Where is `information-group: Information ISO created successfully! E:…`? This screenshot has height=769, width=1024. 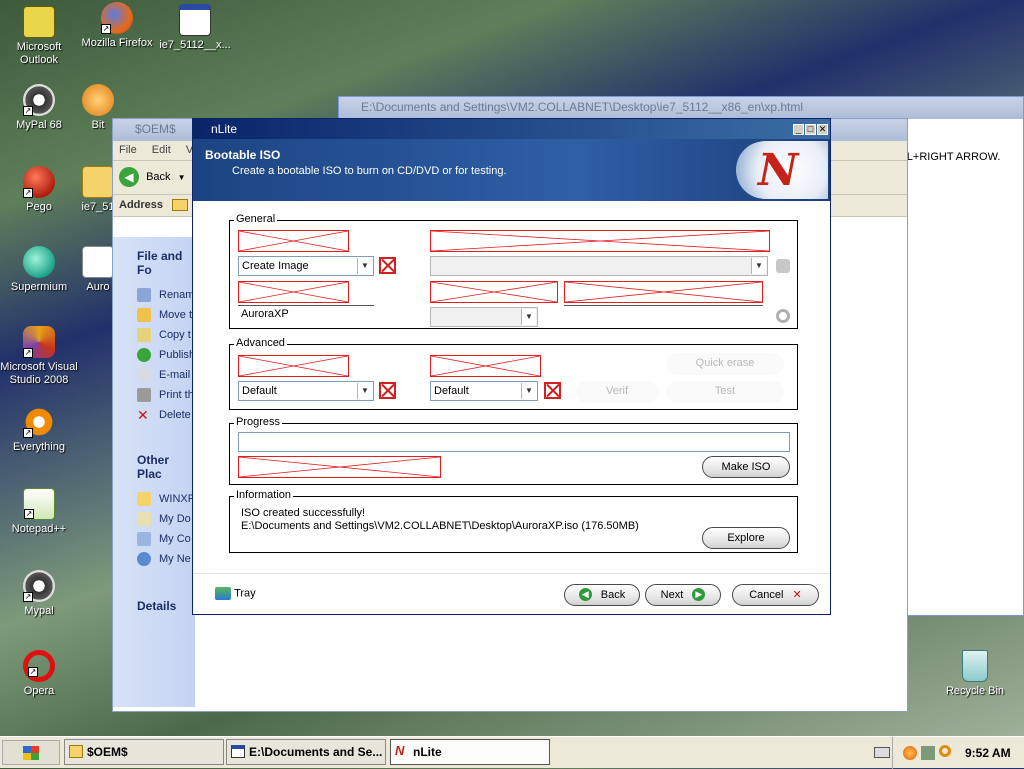 information-group: Information ISO created successfully! E:… is located at coordinates (513, 521).